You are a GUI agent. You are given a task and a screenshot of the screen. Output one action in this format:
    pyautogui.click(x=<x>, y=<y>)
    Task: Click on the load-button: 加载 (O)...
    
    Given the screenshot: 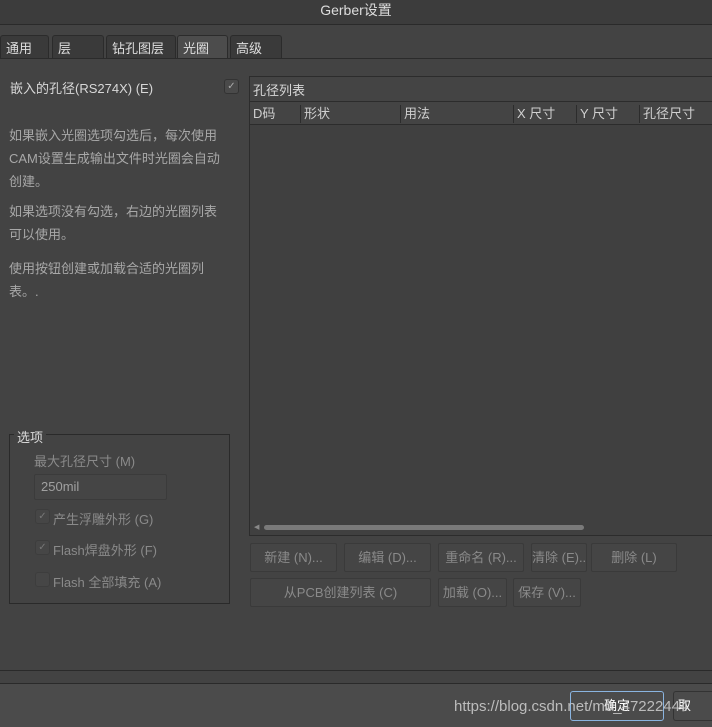 What is the action you would take?
    pyautogui.click(x=472, y=592)
    